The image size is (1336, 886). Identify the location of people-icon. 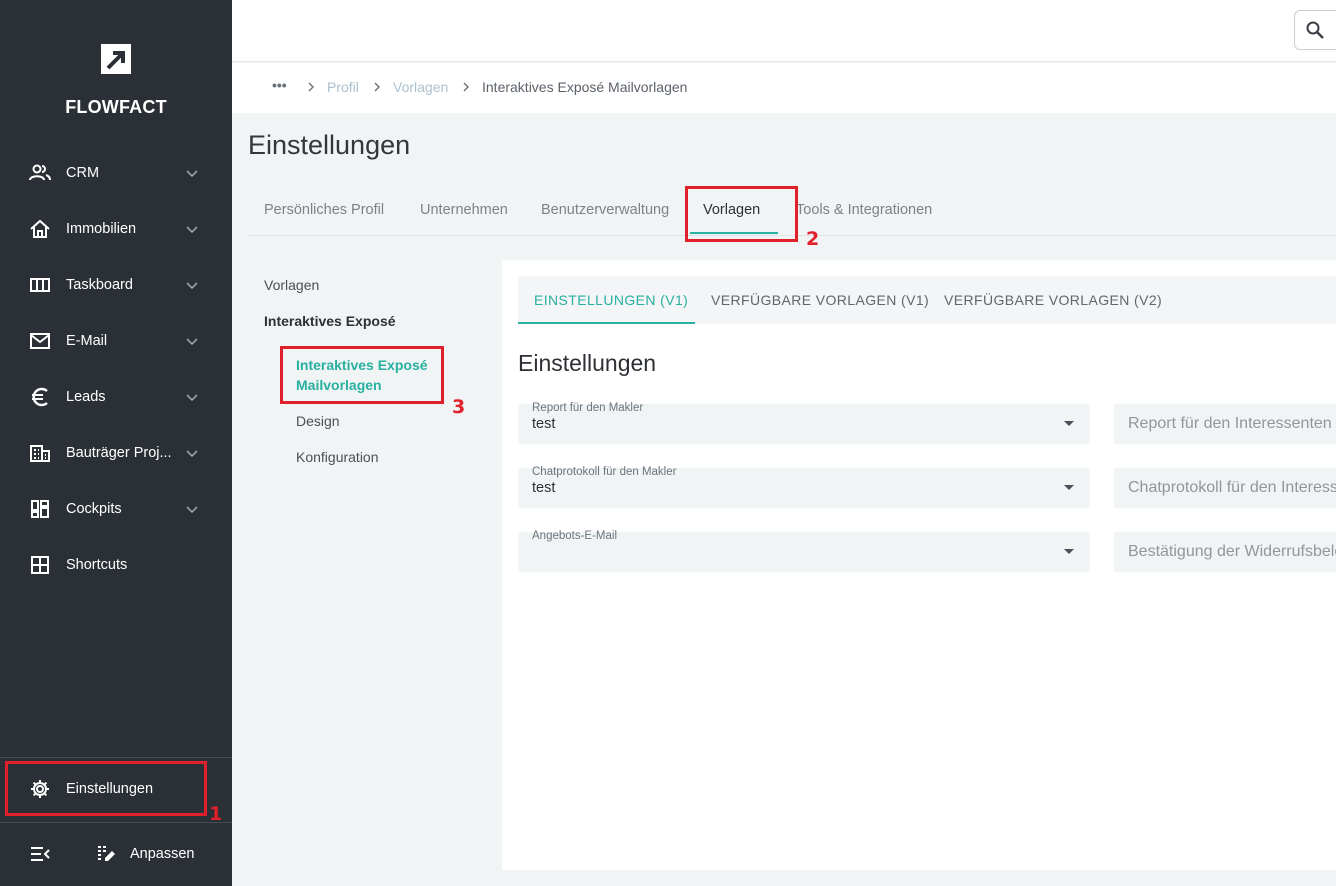
(40, 173).